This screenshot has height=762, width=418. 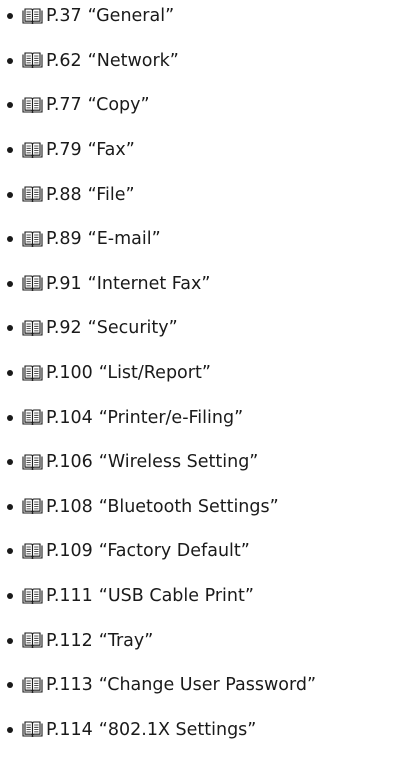 I want to click on page-reference-link: P.37 “General”, so click(x=98, y=16).